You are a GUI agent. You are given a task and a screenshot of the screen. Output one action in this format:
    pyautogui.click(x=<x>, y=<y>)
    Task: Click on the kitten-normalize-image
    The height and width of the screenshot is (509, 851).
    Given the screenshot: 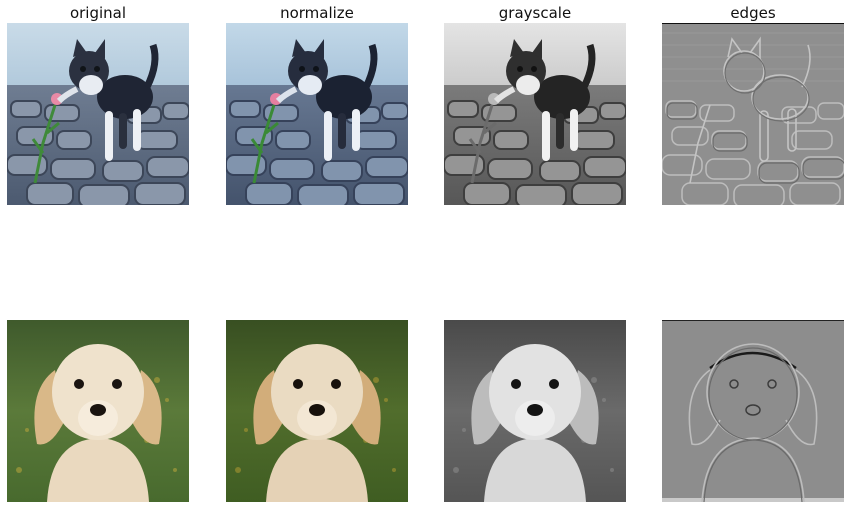 What is the action you would take?
    pyautogui.click(x=317, y=114)
    